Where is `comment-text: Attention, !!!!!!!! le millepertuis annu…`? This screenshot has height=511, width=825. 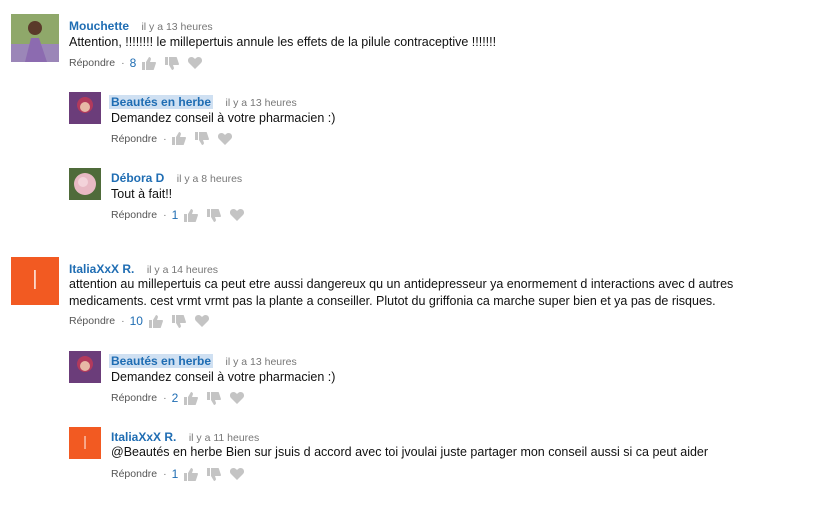 comment-text: Attention, !!!!!!!! le millepertuis annu… is located at coordinates (283, 42).